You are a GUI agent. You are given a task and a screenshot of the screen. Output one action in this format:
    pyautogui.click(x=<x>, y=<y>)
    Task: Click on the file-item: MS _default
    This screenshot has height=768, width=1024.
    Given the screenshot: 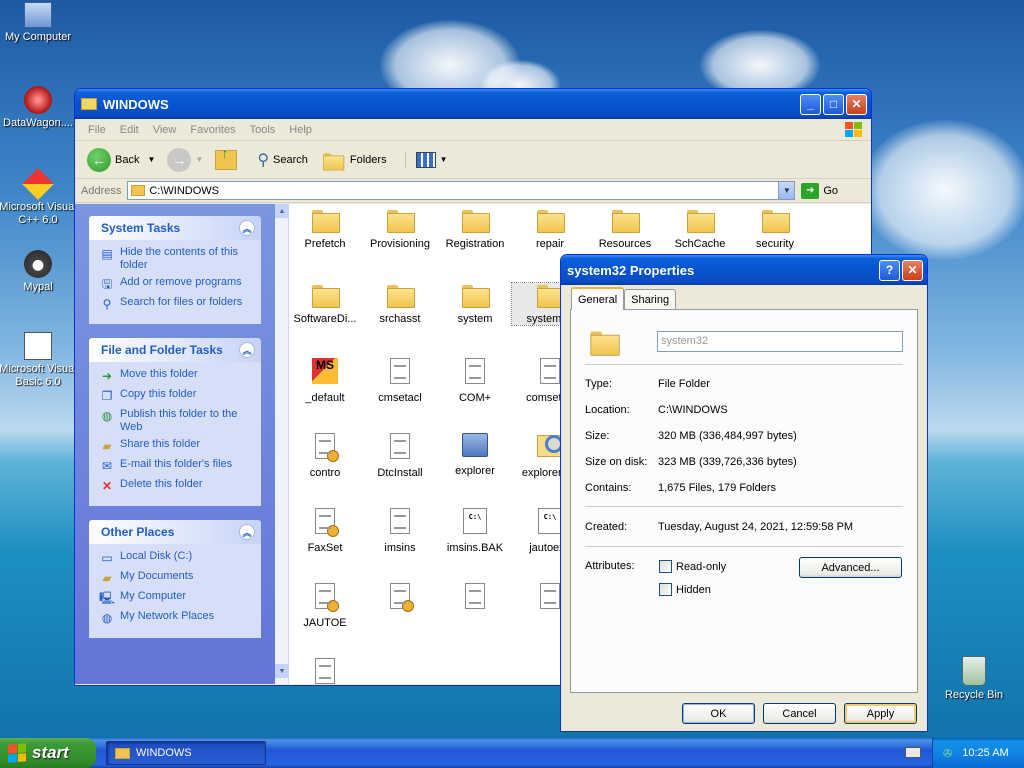 What is the action you would take?
    pyautogui.click(x=325, y=381)
    